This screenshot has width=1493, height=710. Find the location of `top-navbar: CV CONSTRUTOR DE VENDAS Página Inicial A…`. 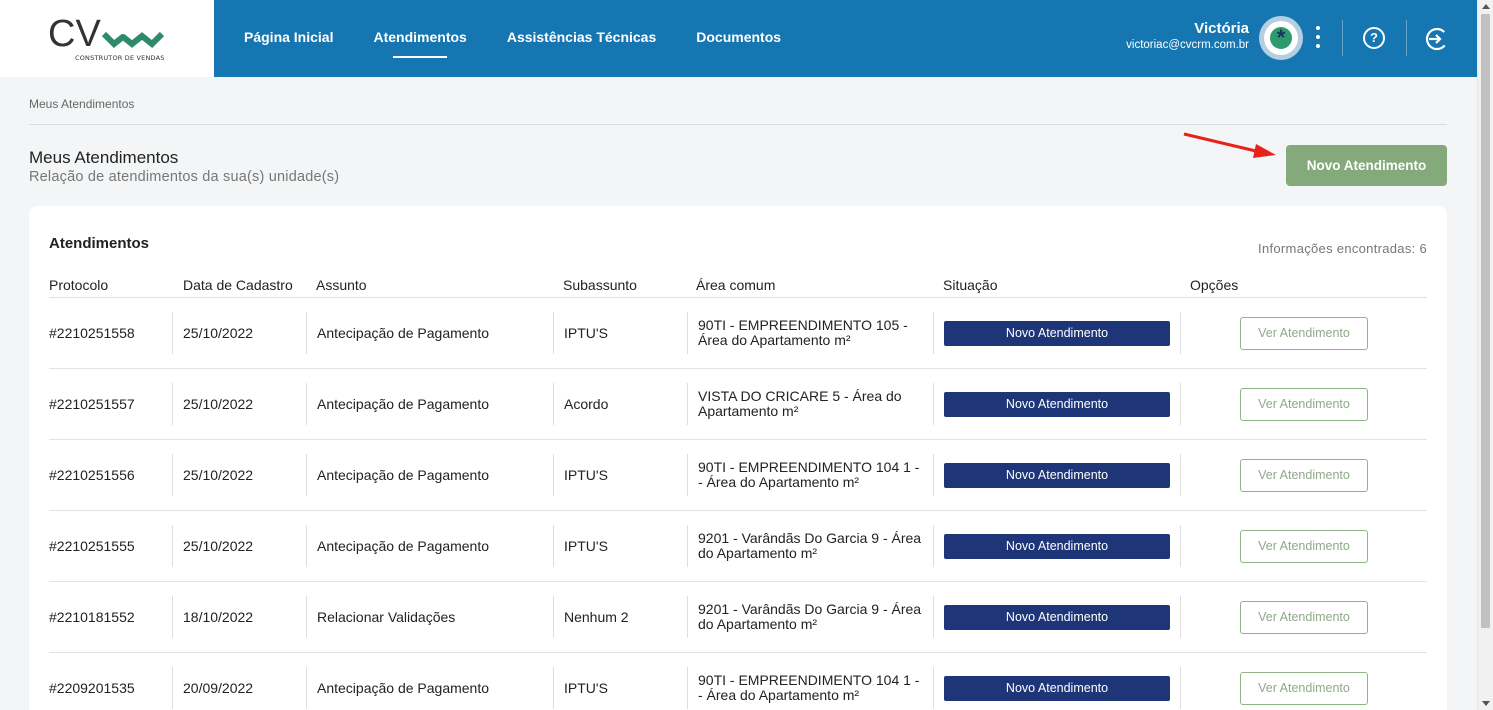

top-navbar: CV CONSTRUTOR DE VENDAS Página Inicial A… is located at coordinates (738, 38).